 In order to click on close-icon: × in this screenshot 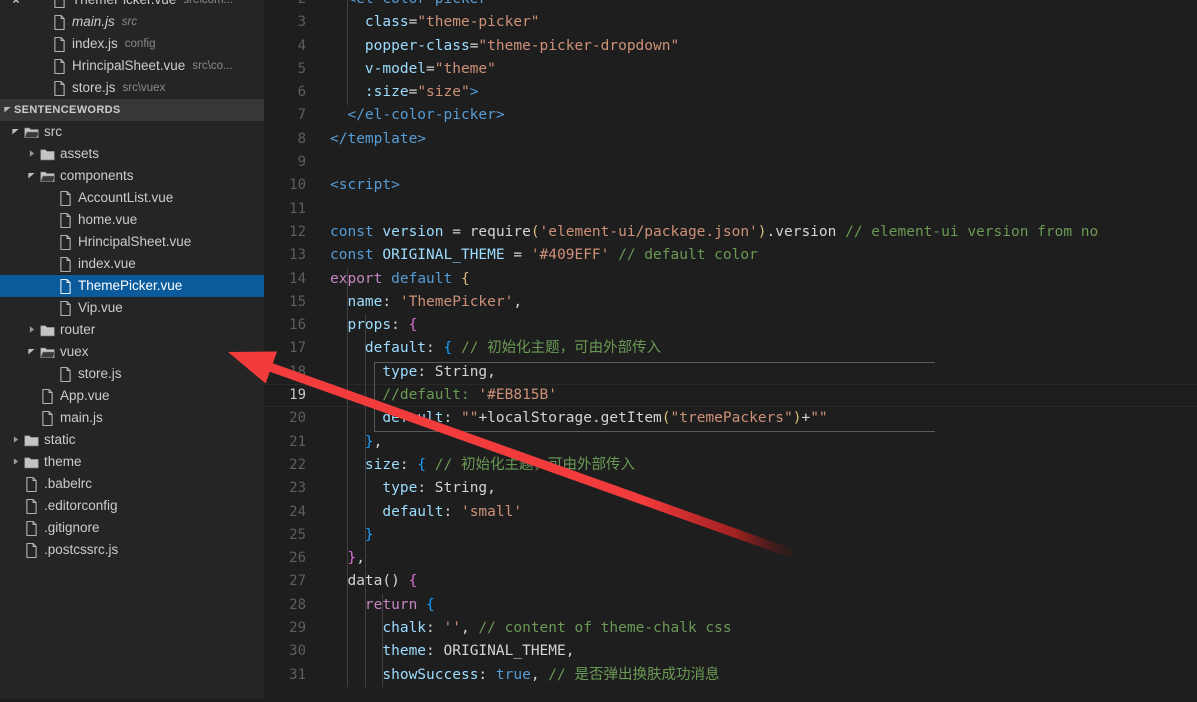, I will do `click(16, 5)`.